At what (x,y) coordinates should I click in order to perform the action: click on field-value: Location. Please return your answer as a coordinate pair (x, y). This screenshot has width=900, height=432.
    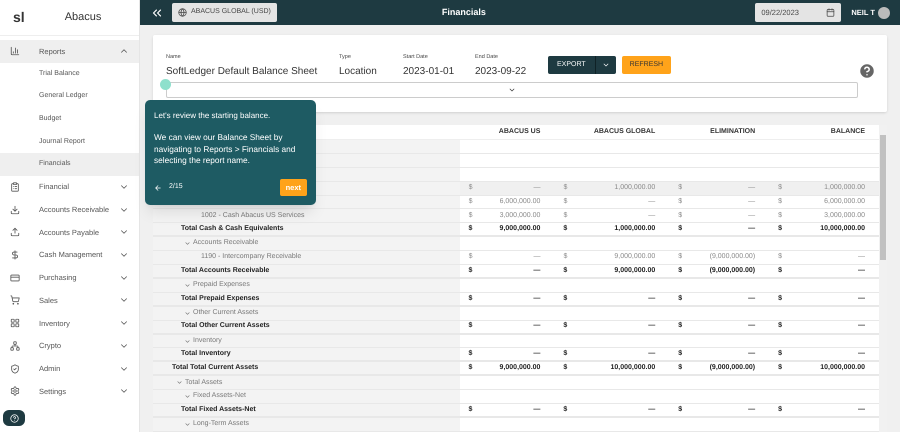
    Looking at the image, I should click on (358, 72).